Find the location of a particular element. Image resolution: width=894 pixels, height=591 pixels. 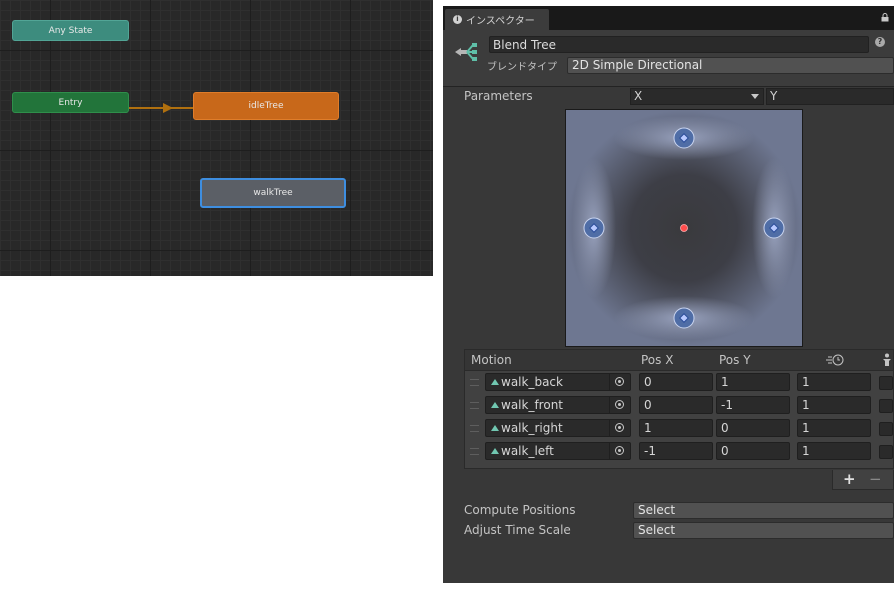

idle-tree-label: idleTree is located at coordinates (266, 106).